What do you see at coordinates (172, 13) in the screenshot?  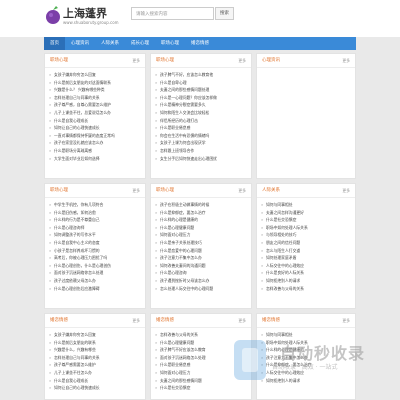 I see `search-input: 请输入搜索内容` at bounding box center [172, 13].